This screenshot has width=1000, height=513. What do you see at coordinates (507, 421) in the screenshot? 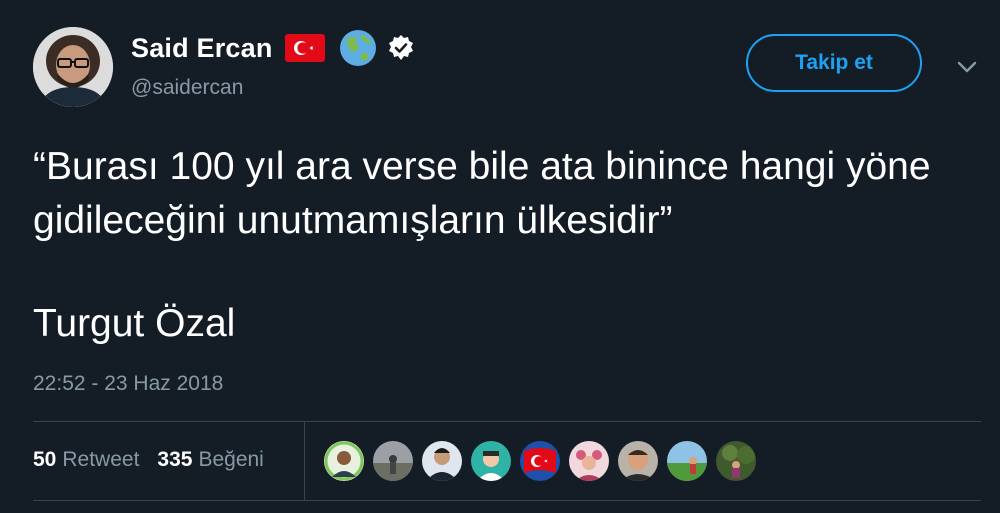
I see `divider-top` at bounding box center [507, 421].